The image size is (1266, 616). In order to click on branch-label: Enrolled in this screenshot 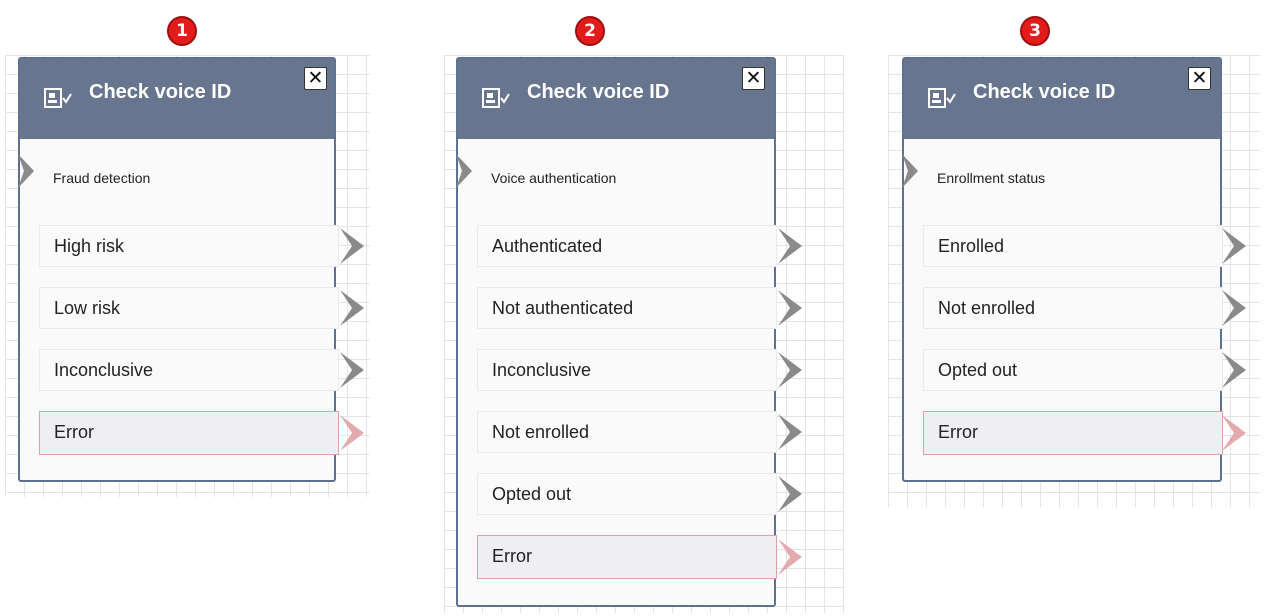, I will do `click(971, 246)`.